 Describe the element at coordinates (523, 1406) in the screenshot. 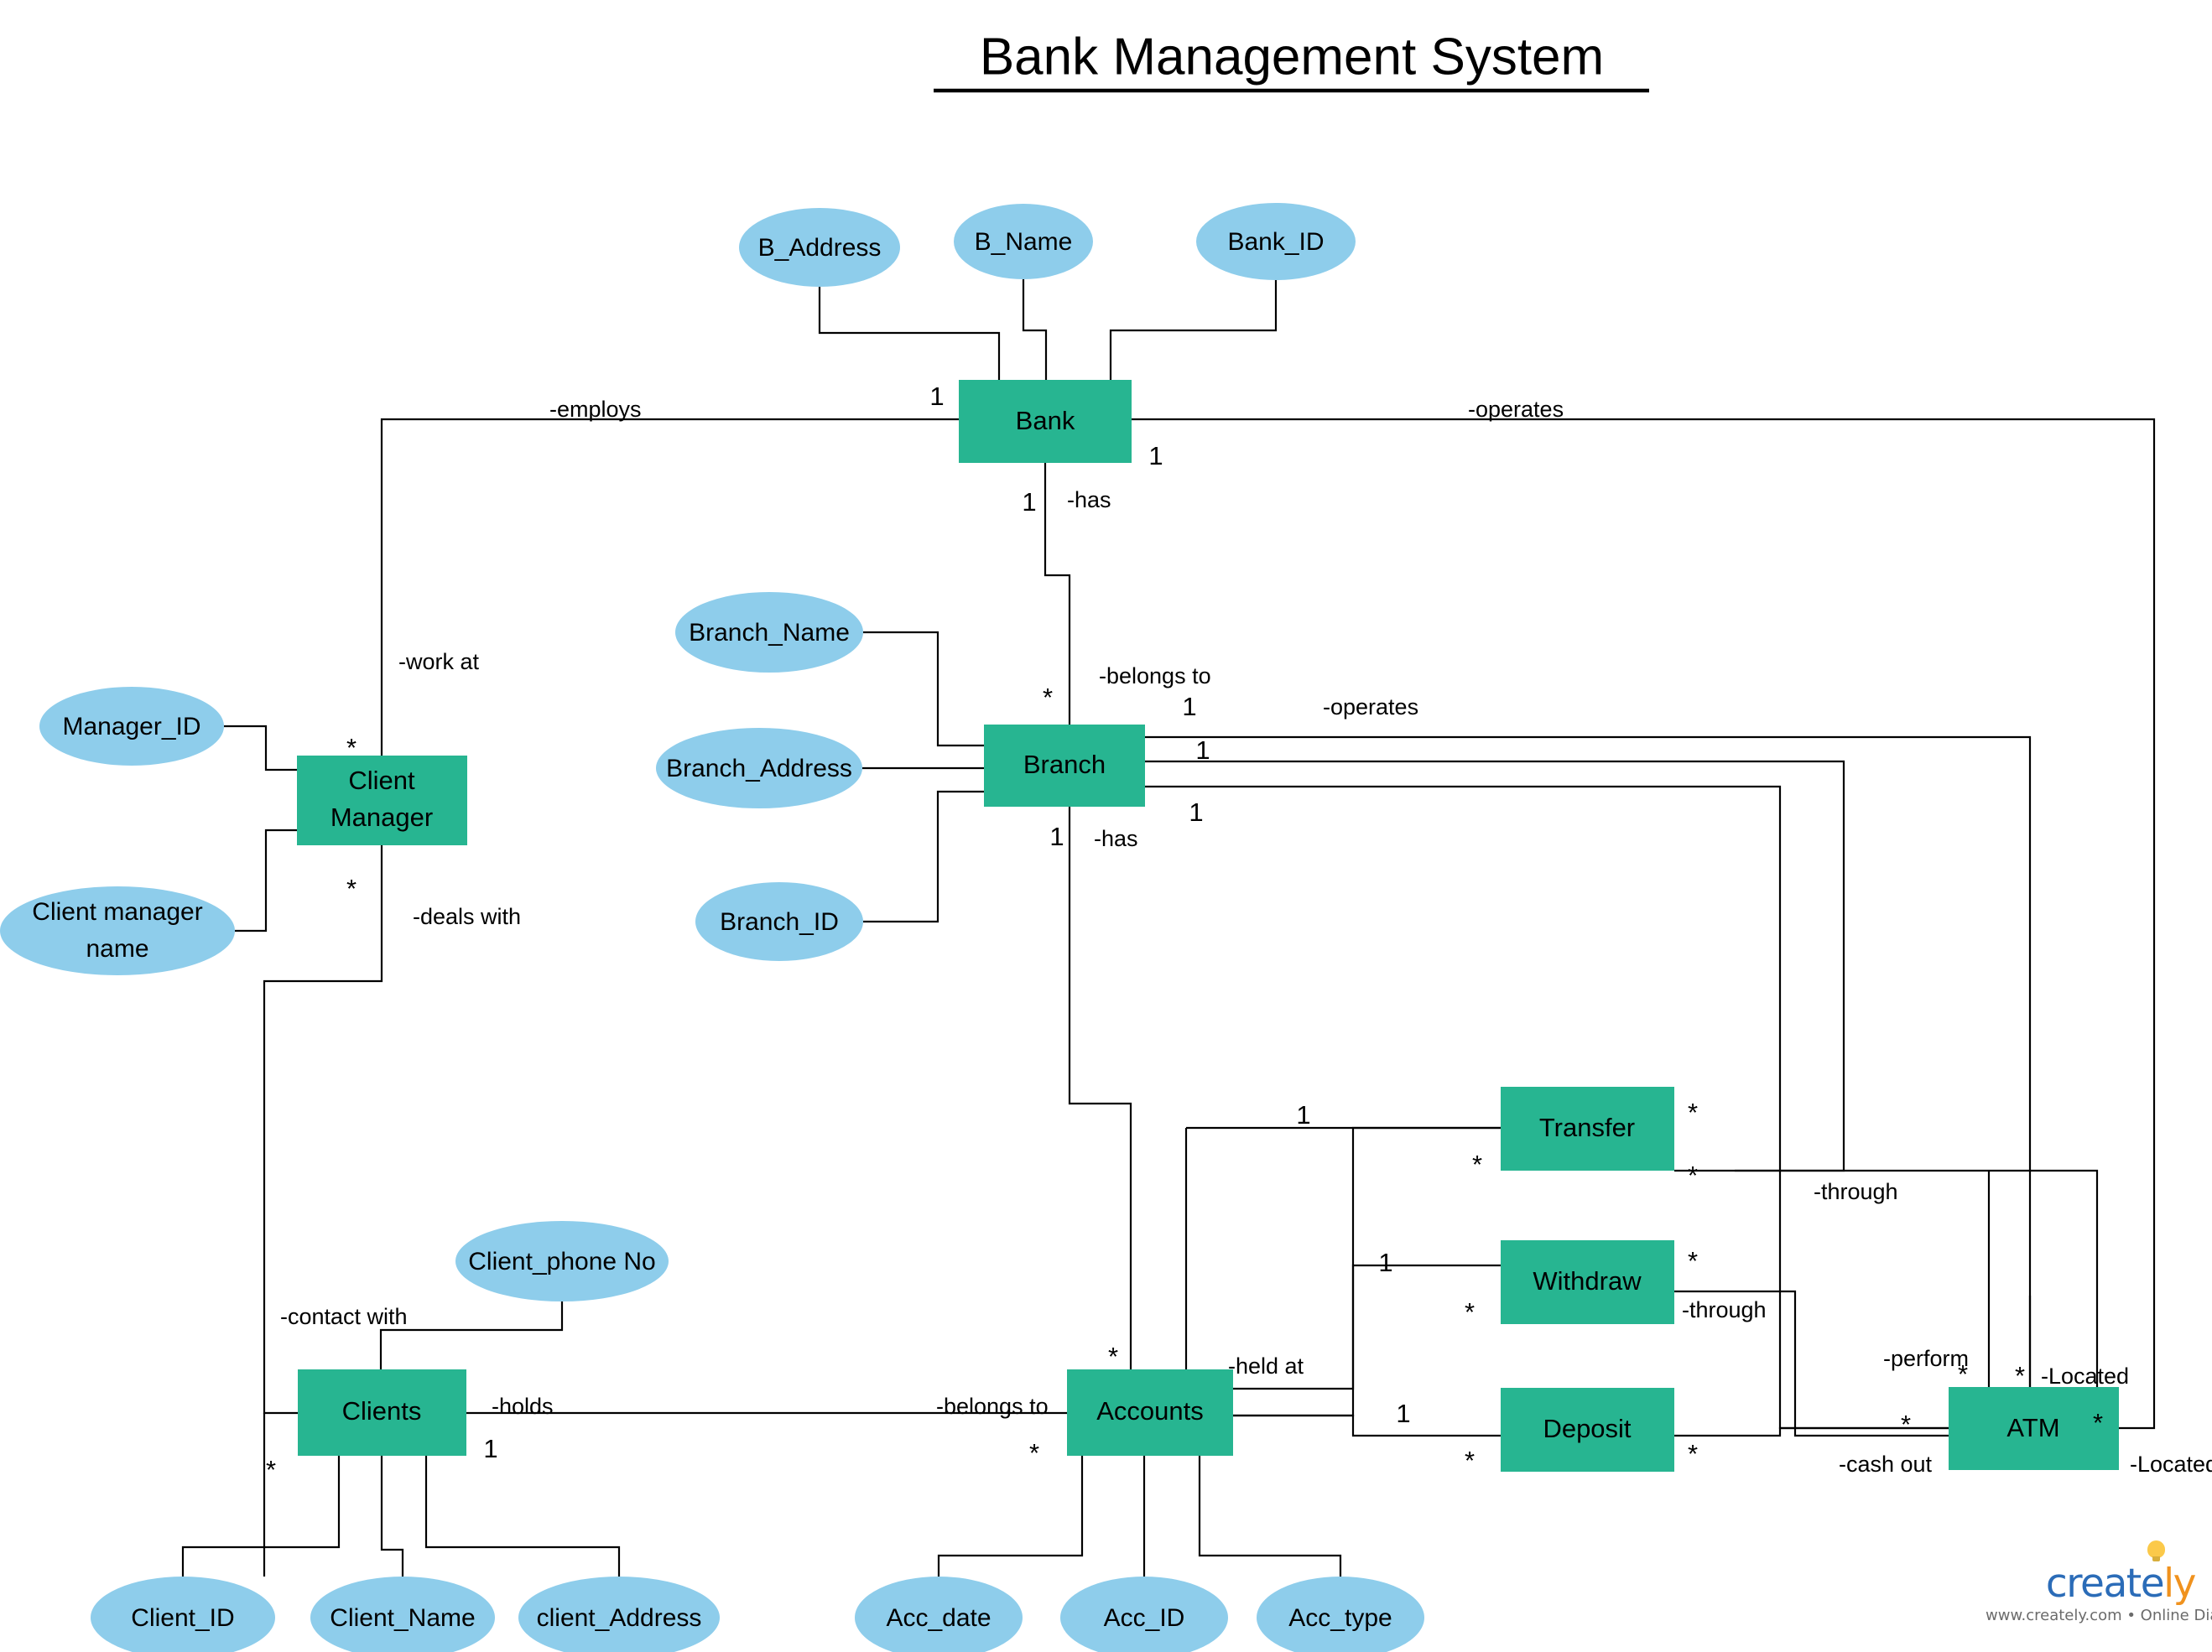

I see `relationship-label-holds: -holds` at that location.